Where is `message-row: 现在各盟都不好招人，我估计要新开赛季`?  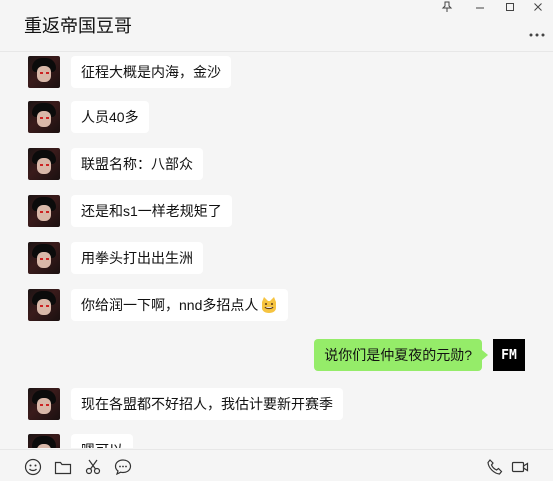
message-row: 现在各盟都不好招人，我估计要新开赛季 is located at coordinates (185, 404).